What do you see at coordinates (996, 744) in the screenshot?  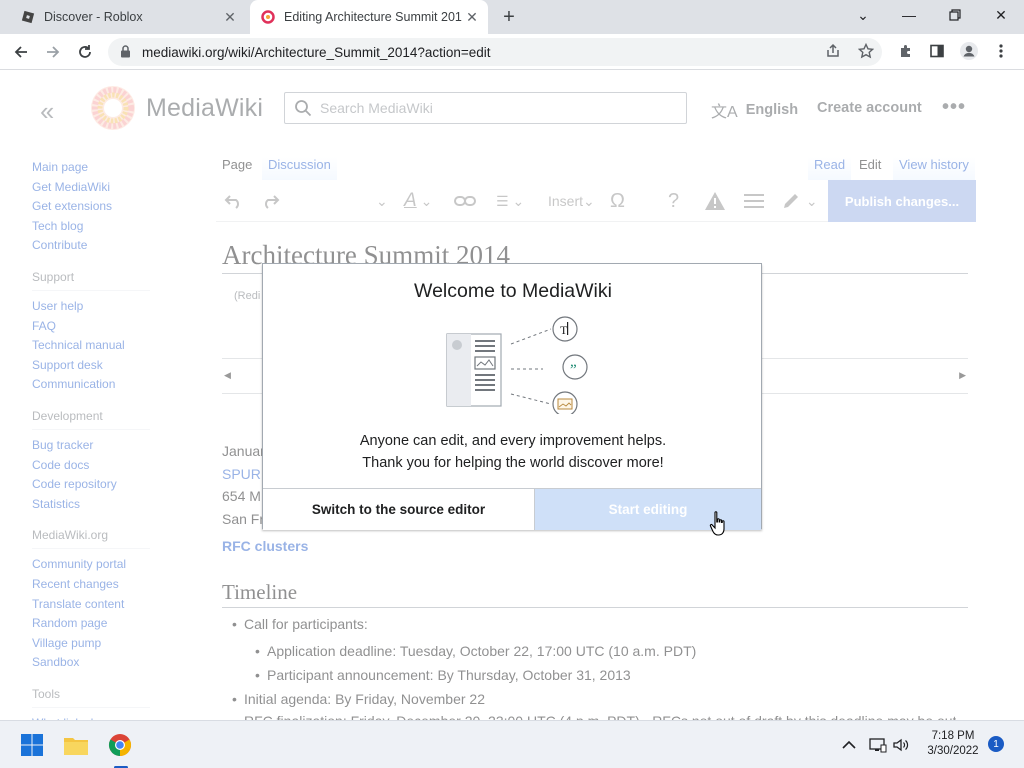 I see `notification-badge: 1` at bounding box center [996, 744].